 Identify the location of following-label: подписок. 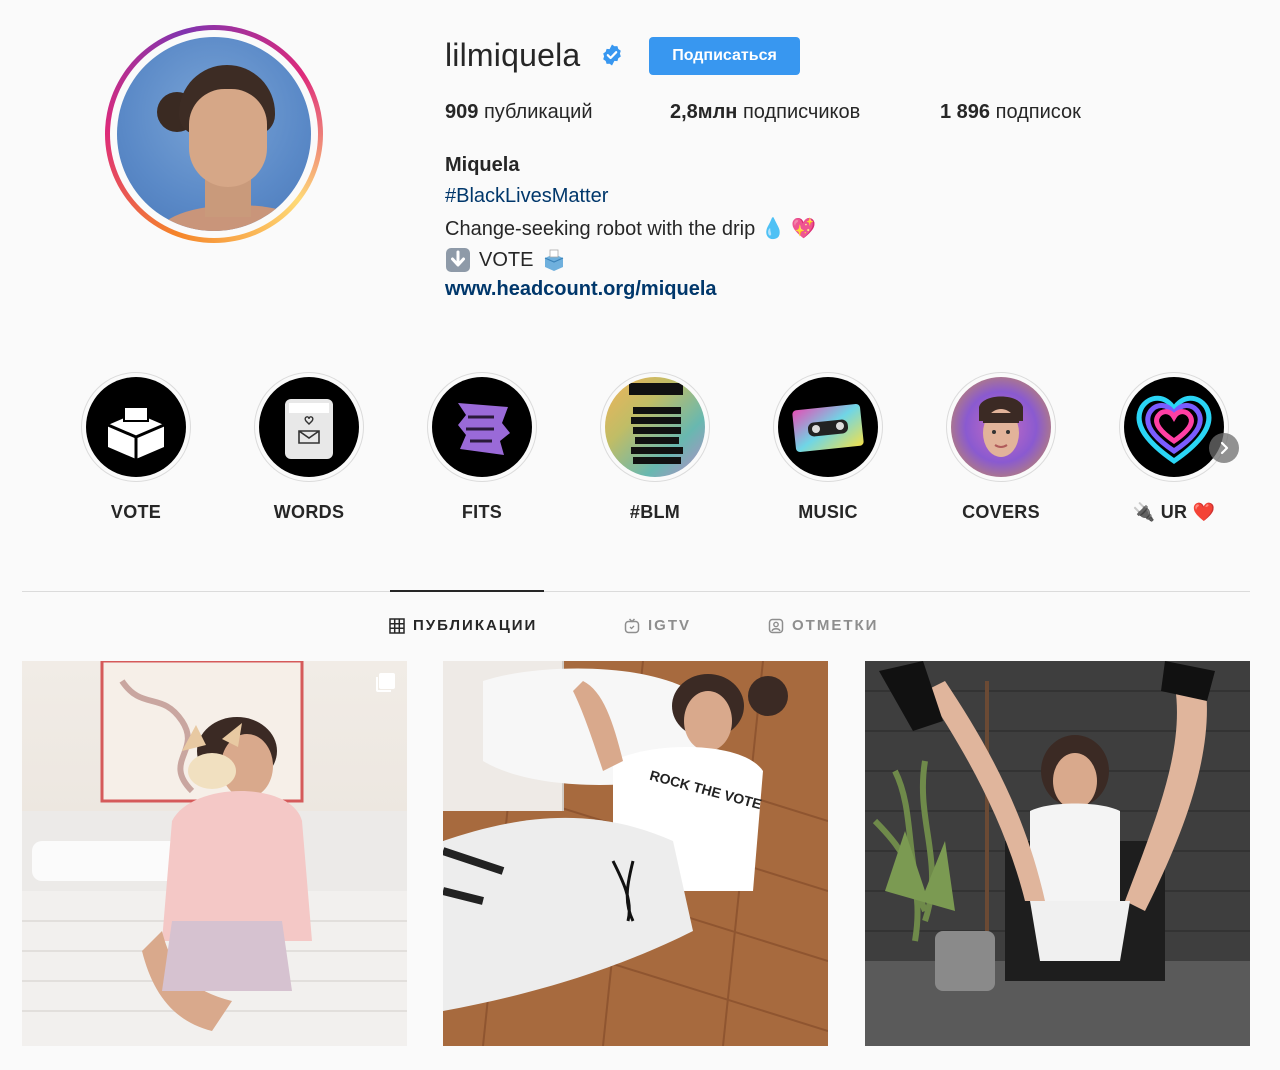
(1038, 112).